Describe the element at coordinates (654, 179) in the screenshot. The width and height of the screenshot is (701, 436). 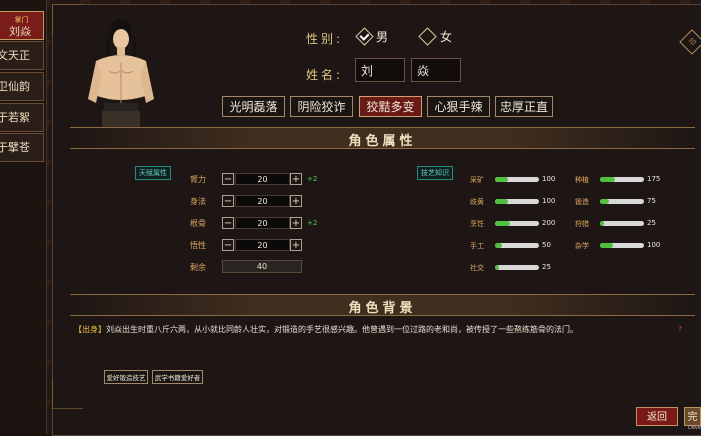
I see `skill-value: 175` at that location.